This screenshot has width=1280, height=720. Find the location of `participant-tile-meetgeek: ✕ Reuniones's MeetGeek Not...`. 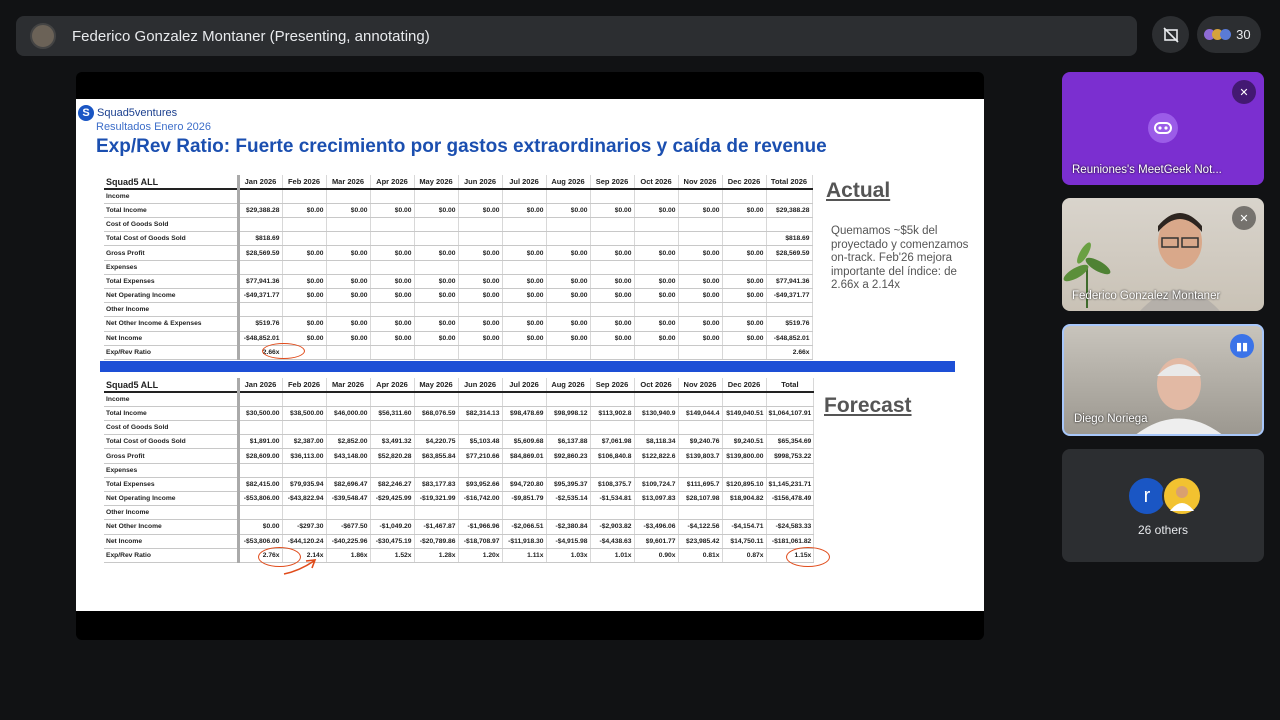

participant-tile-meetgeek: ✕ Reuniones's MeetGeek Not... is located at coordinates (1163, 128).